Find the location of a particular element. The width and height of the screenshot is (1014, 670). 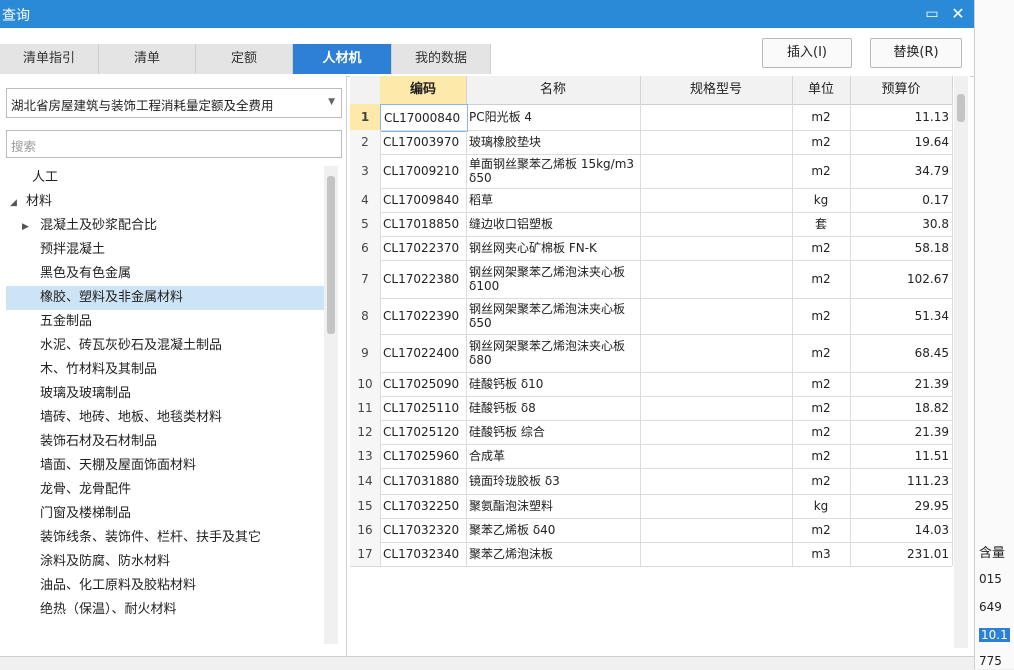

name-cell: 合成革 is located at coordinates (553, 456).